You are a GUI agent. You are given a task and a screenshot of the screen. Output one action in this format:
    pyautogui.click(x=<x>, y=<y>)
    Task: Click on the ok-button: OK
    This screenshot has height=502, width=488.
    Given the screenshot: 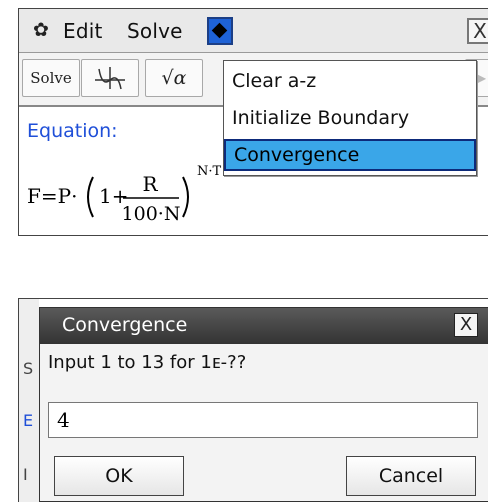 What is the action you would take?
    pyautogui.click(x=119, y=476)
    